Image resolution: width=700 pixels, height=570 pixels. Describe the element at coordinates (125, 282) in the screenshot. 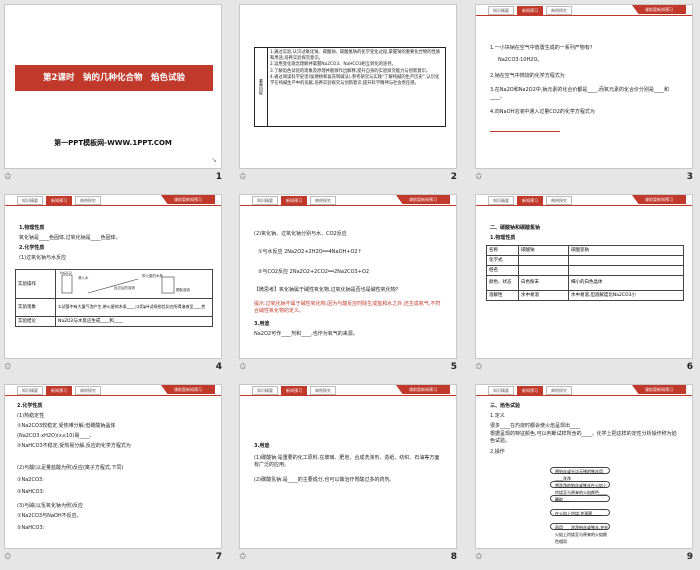

I see `experiment-diagram: Na2O2 滴入水 反应后的溶液 带火星的木条 酚酞溶液` at that location.